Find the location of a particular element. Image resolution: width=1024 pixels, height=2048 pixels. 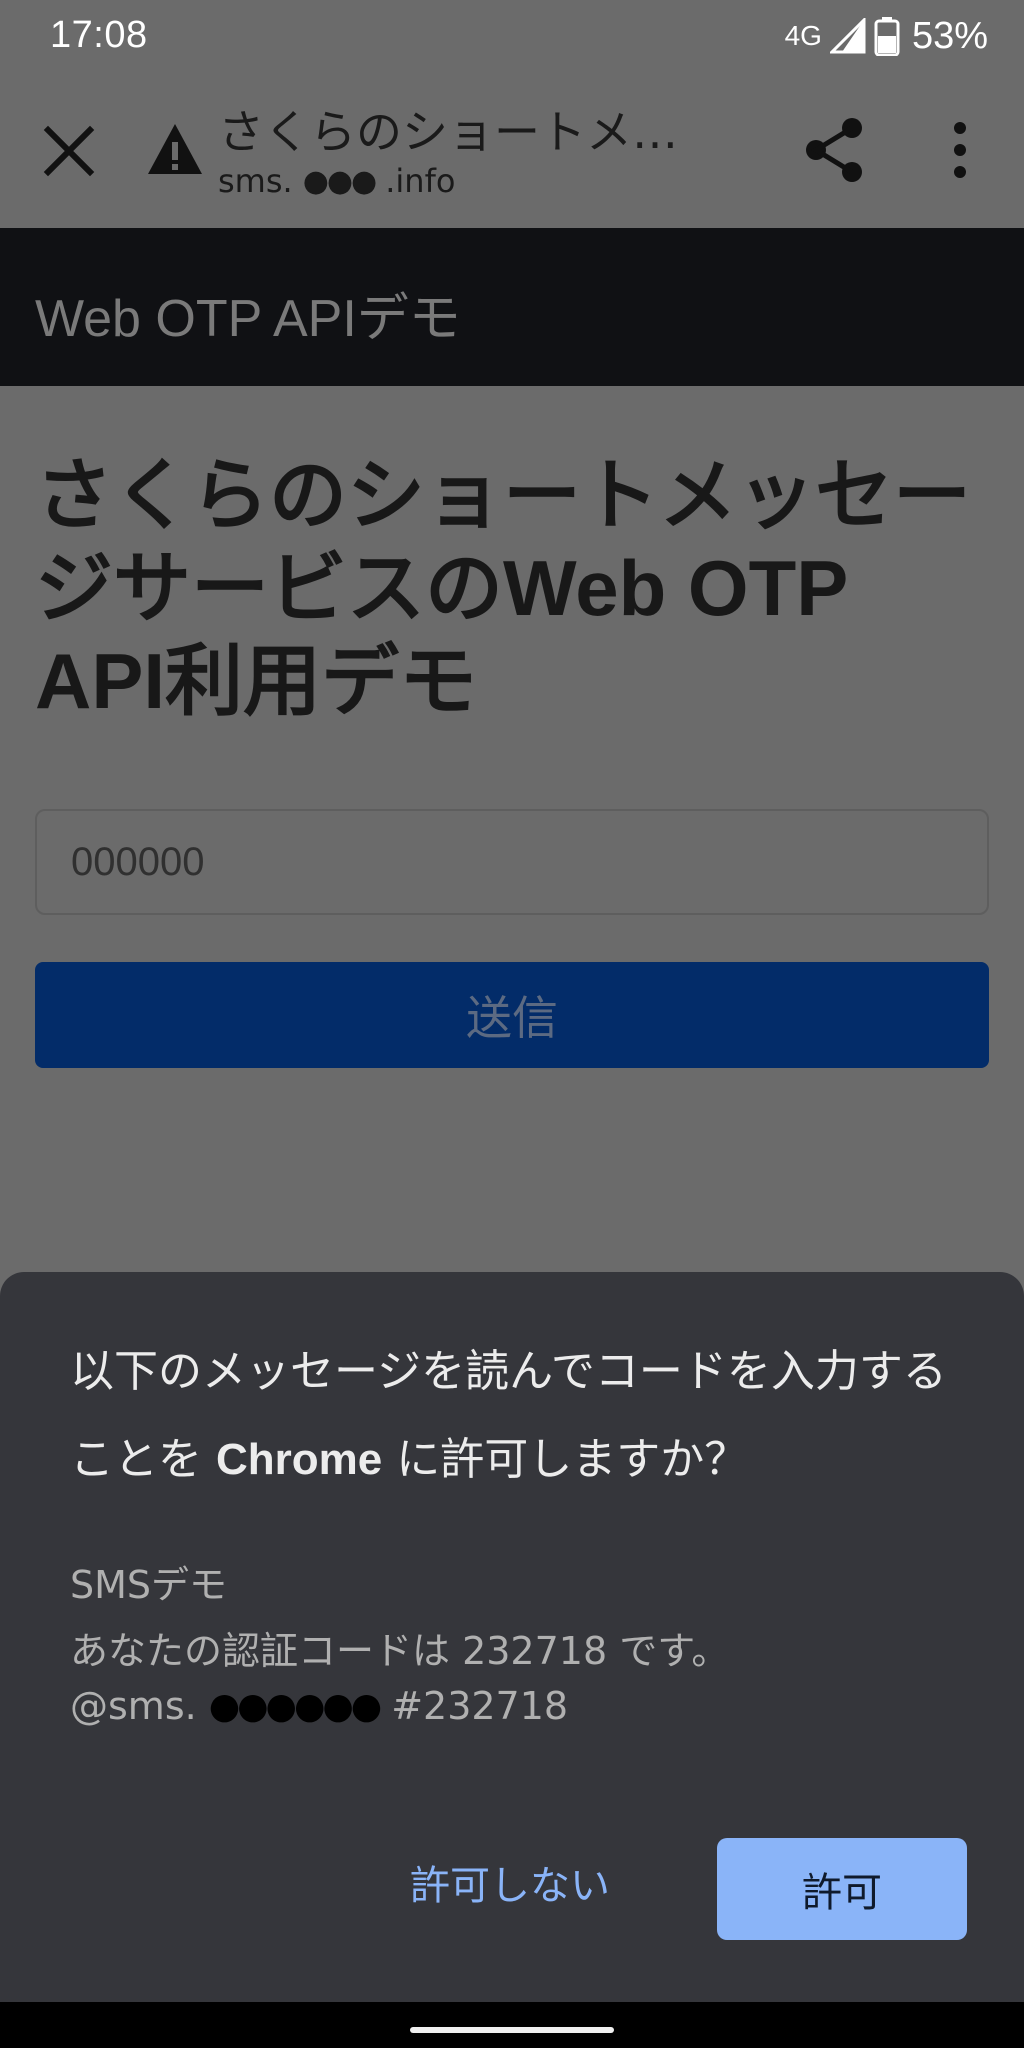

otp-input is located at coordinates (512, 862).